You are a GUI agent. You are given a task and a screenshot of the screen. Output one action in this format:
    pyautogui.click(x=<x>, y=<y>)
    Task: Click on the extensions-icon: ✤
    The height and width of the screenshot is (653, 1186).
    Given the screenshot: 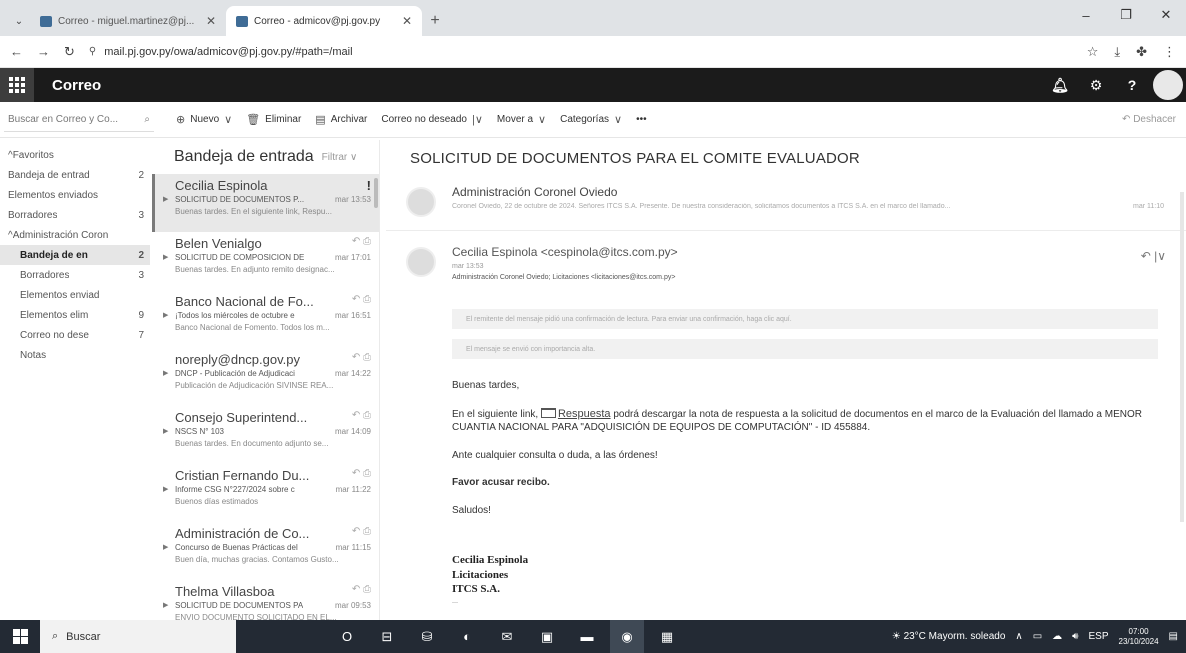 What is the action you would take?
    pyautogui.click(x=1141, y=52)
    